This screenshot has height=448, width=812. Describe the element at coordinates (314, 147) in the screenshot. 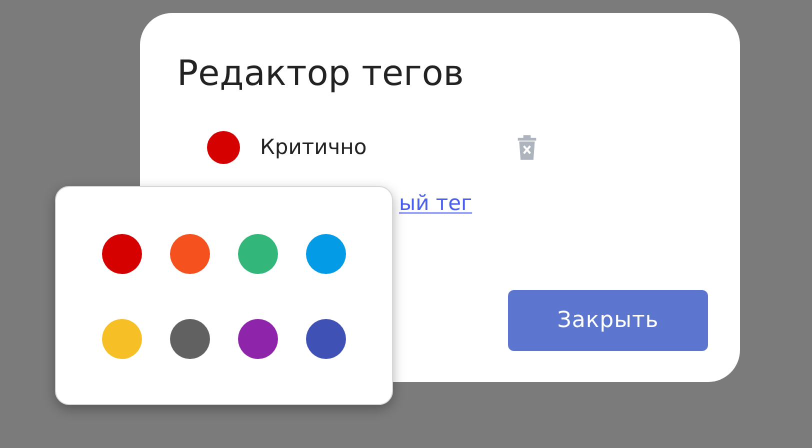

I see `tag-name: Критично` at that location.